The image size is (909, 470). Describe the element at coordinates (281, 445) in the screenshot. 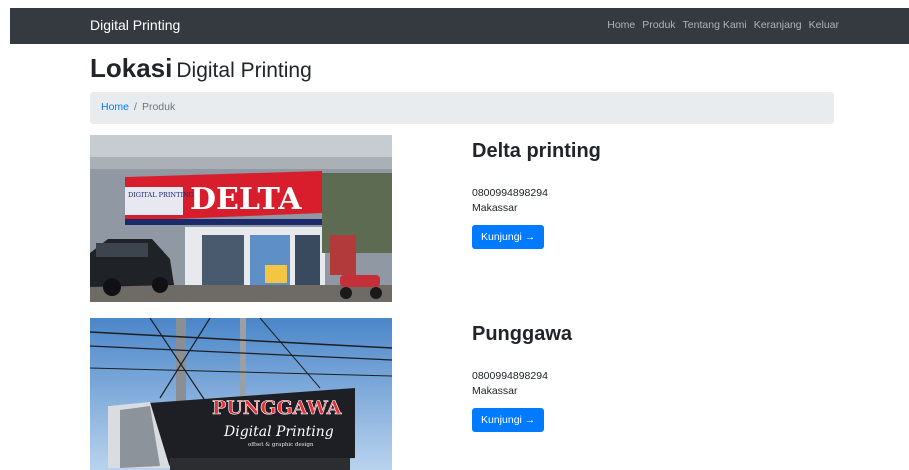

I see `photo-sign-sub-text: offset & graphic design` at that location.